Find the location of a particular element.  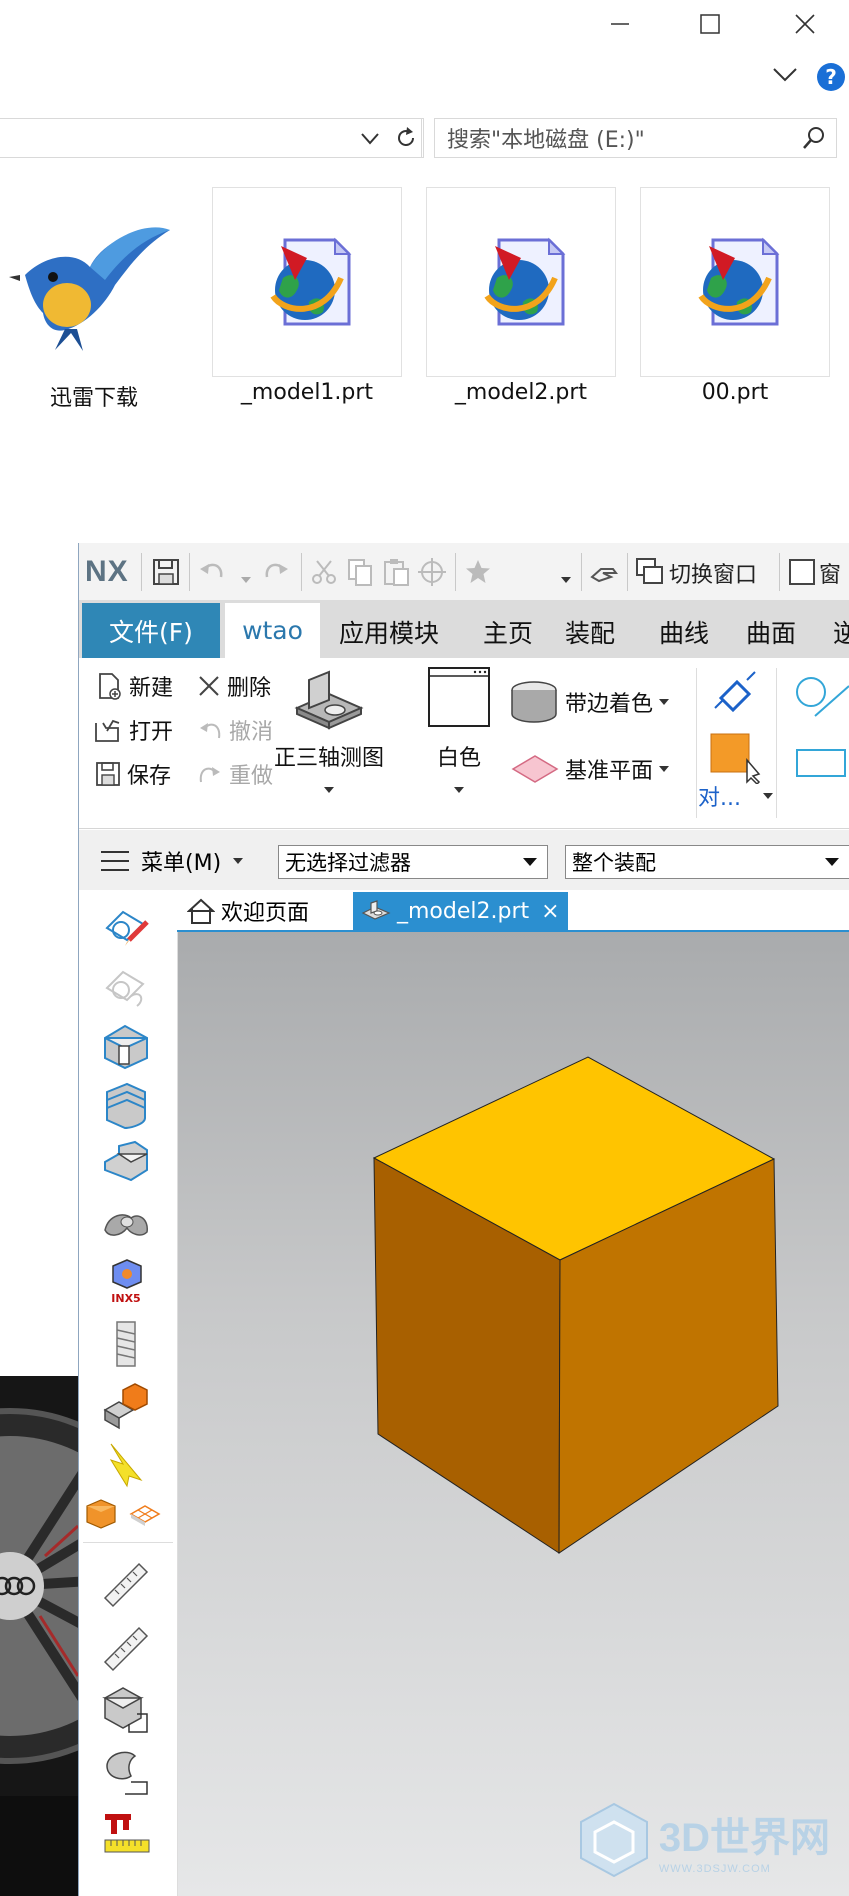

background-dropdown is located at coordinates (459, 787).